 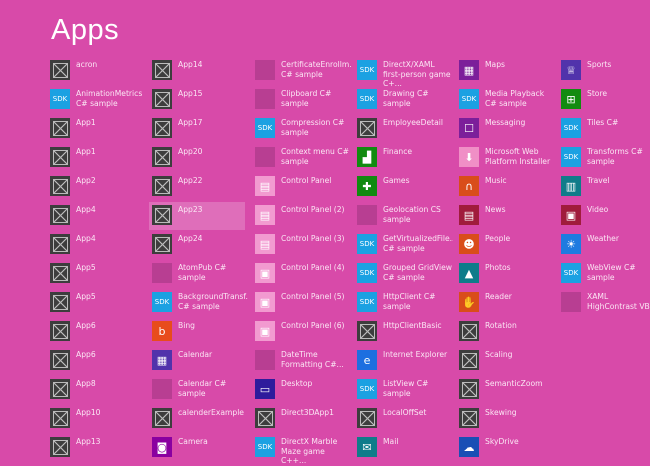 I want to click on app-tile: ✉ Mail, so click(x=405, y=450).